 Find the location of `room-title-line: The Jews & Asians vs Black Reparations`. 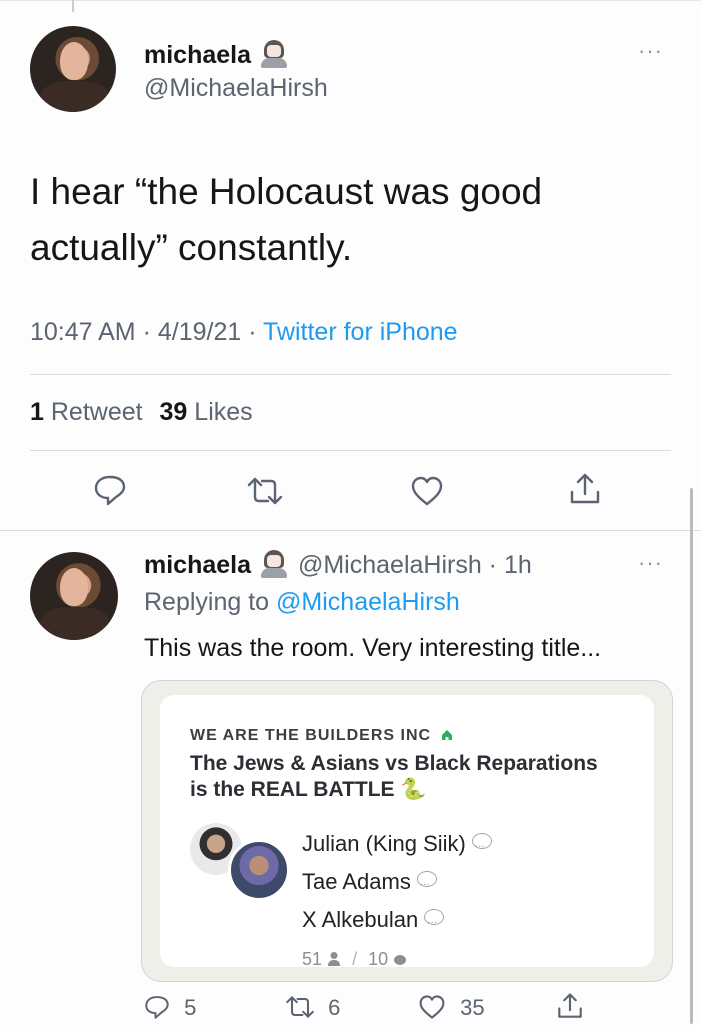

room-title-line: The Jews & Asians vs Black Reparations is located at coordinates (394, 763).